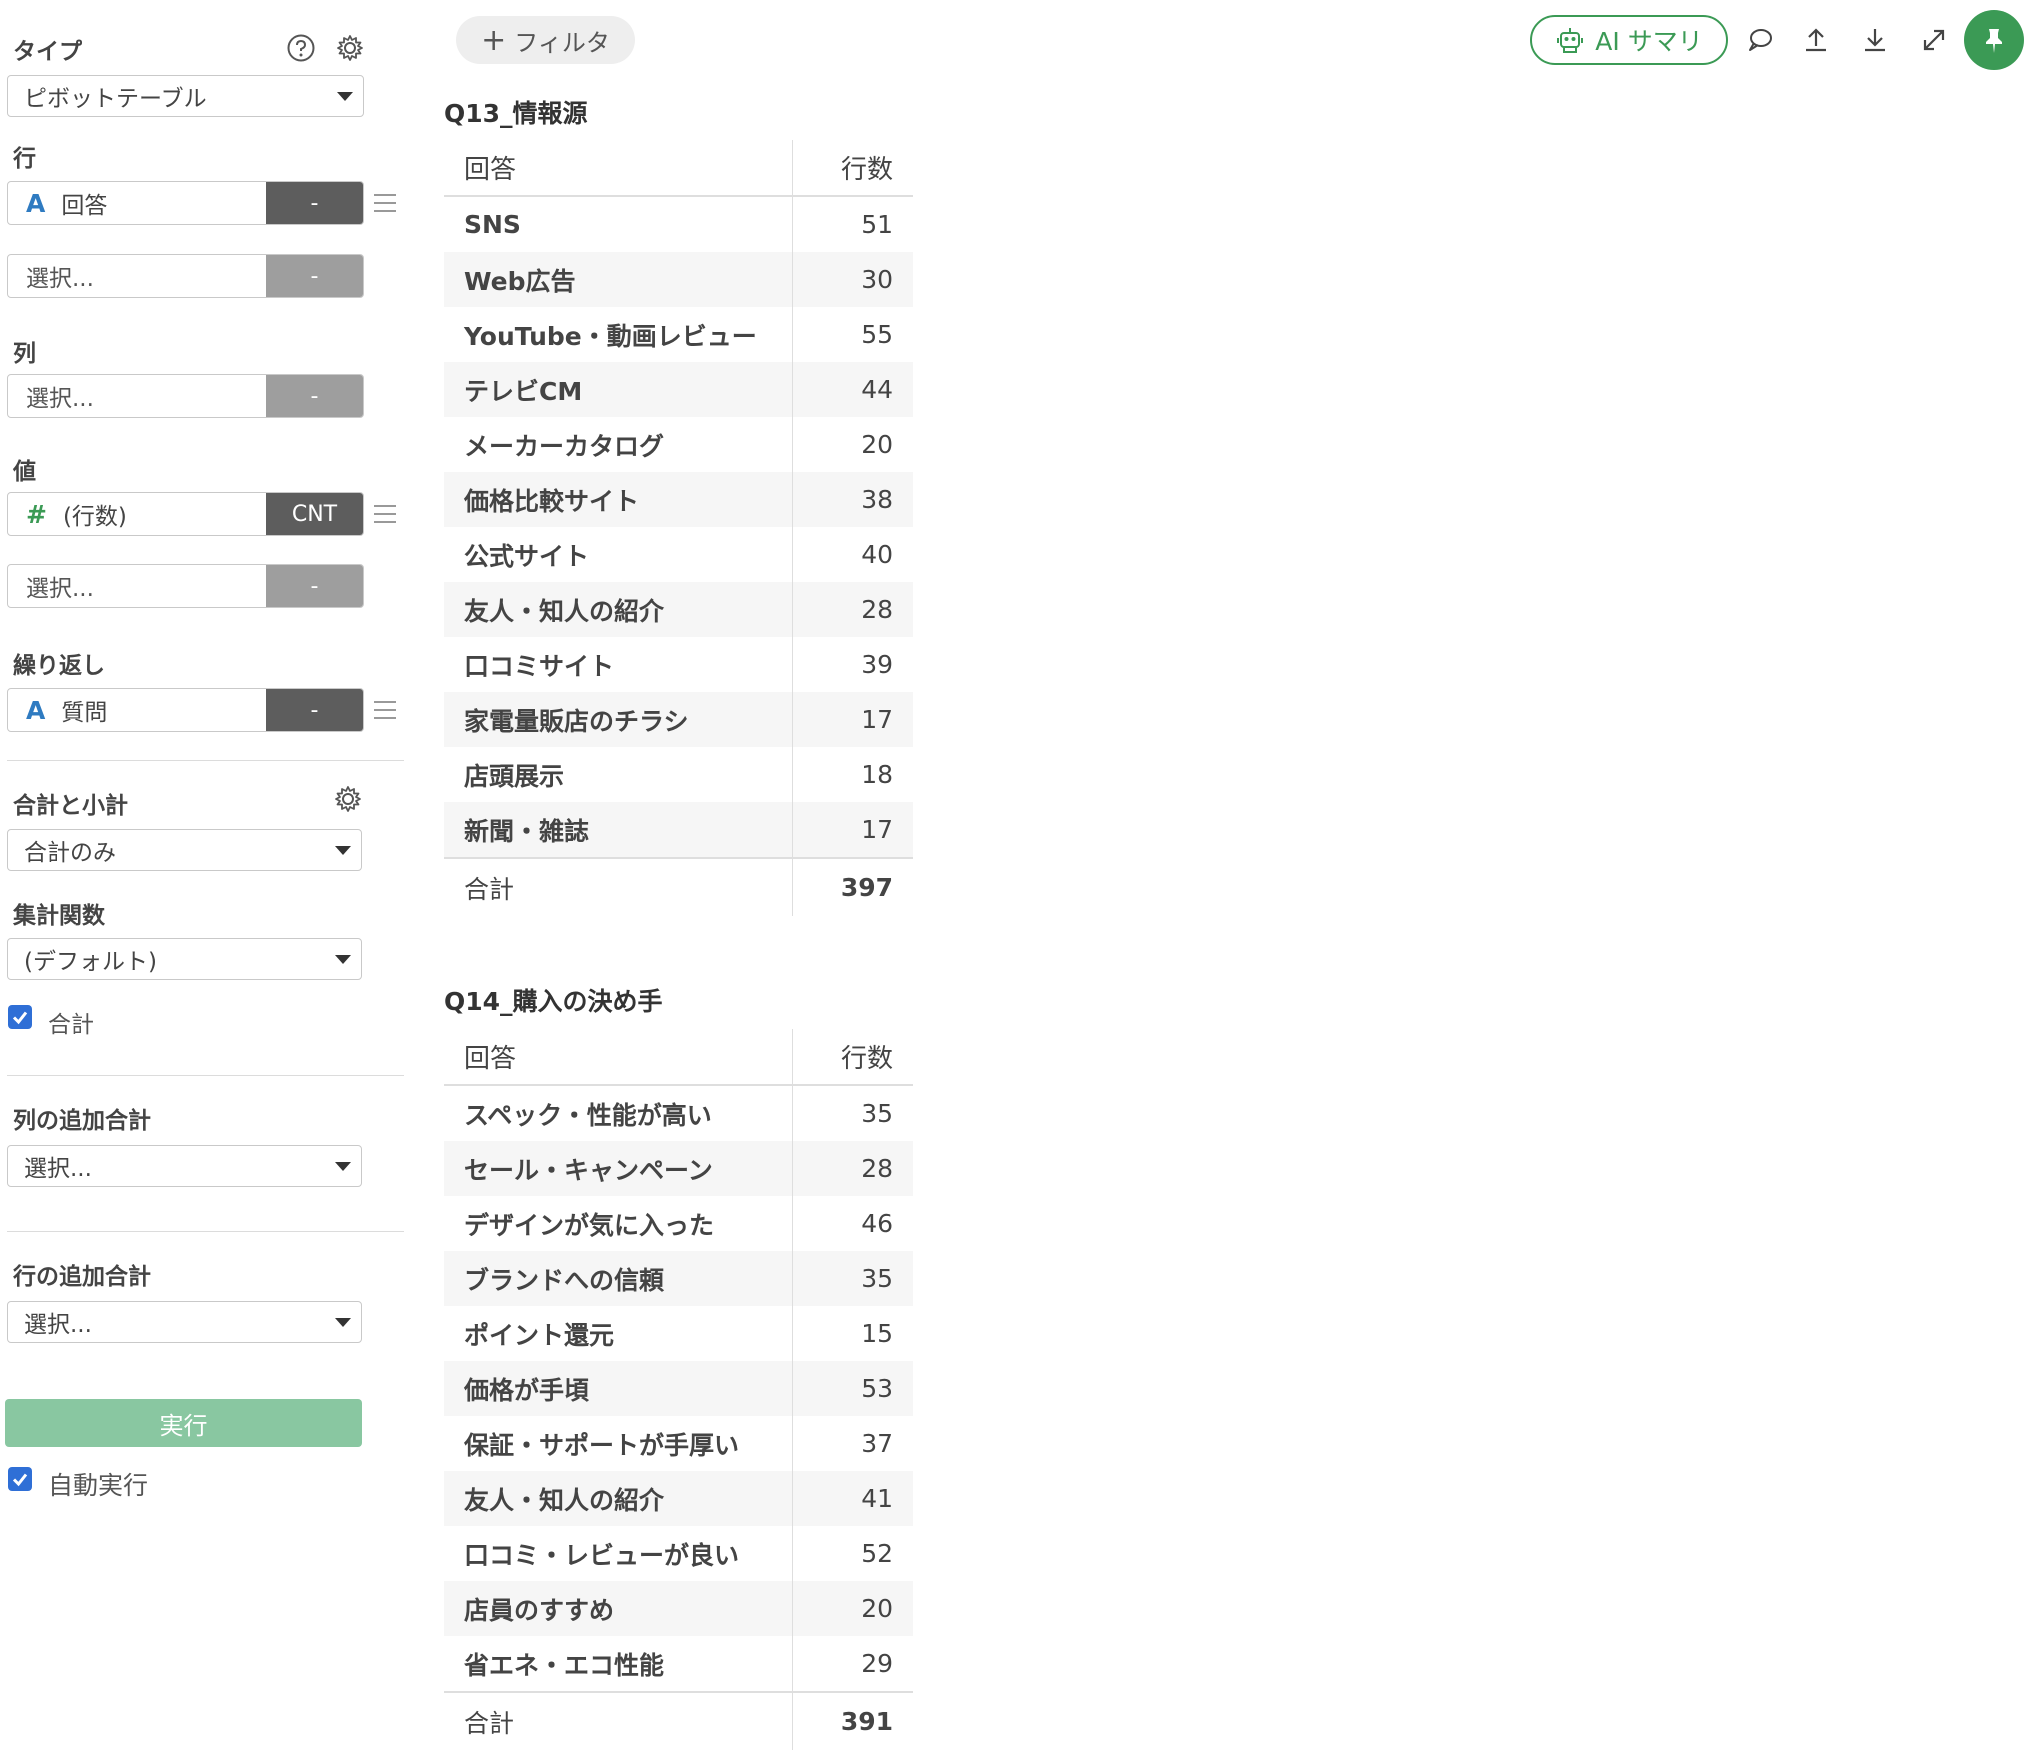 This screenshot has height=1758, width=2028. Describe the element at coordinates (877, 1663) in the screenshot. I see `row-value: 29` at that location.